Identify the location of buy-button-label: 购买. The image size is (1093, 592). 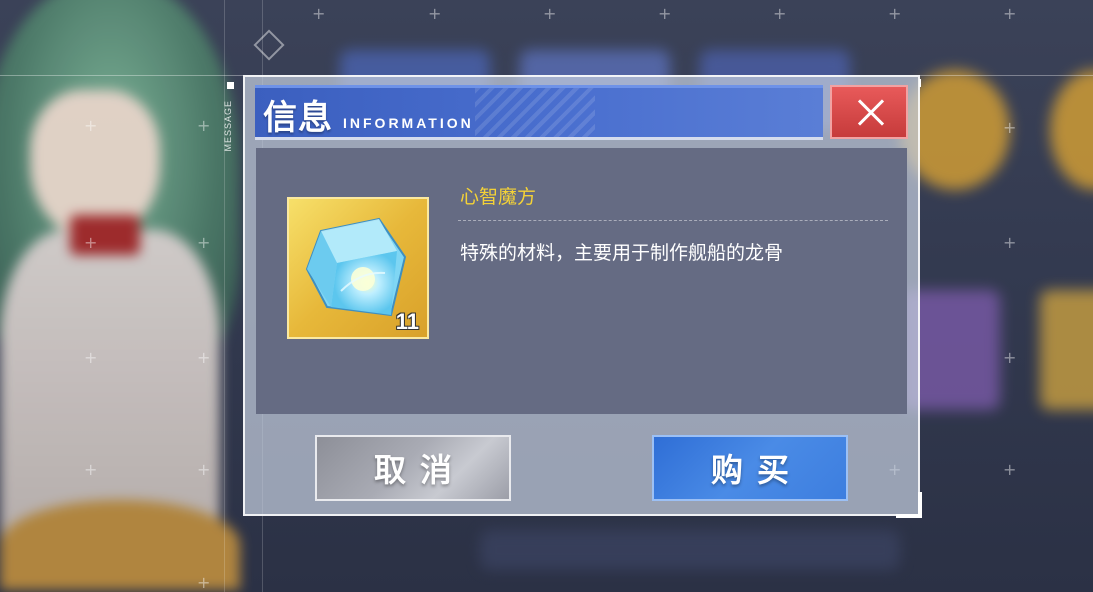
(756, 470).